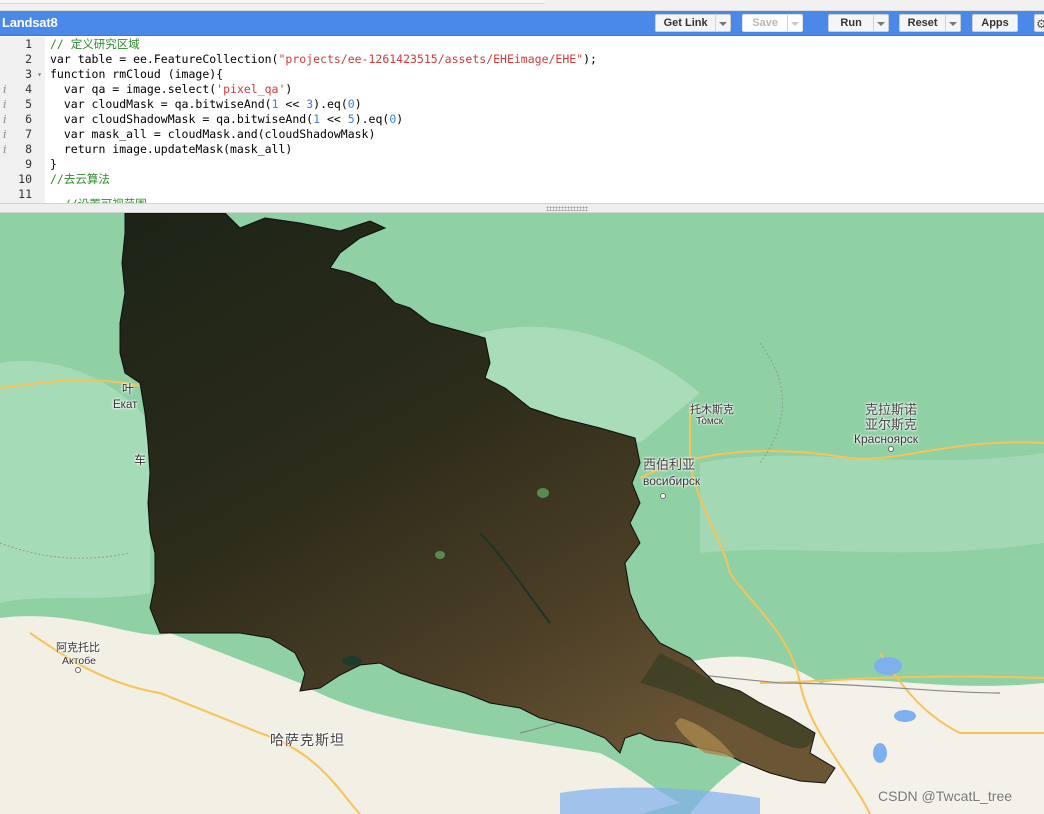 The width and height of the screenshot is (1044, 814). I want to click on code-line-9: }, so click(53, 164).